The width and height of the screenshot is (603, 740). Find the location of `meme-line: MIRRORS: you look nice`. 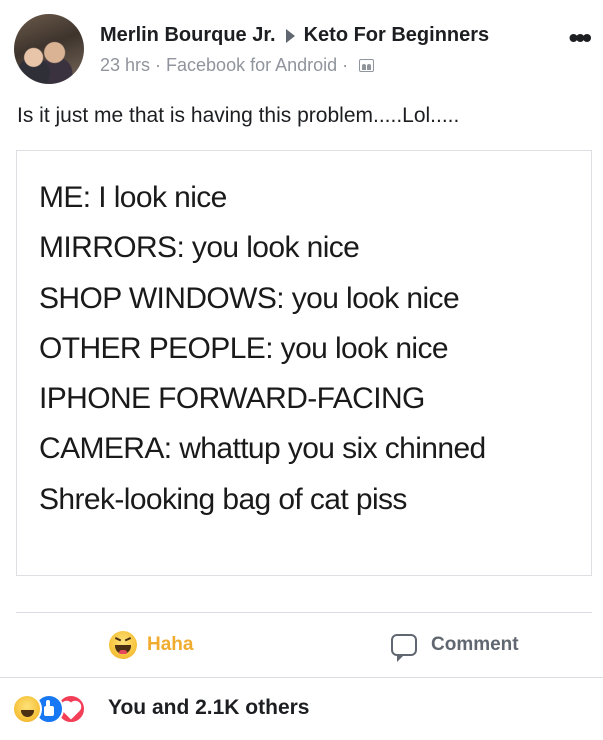

meme-line: MIRRORS: you look nice is located at coordinates (199, 248).